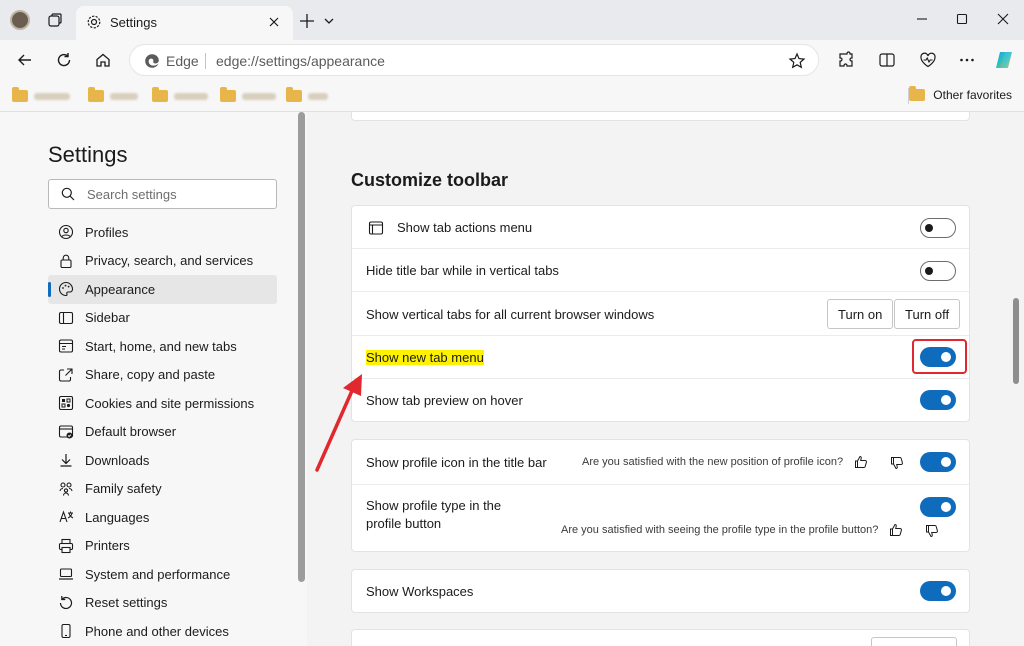 The height and width of the screenshot is (646, 1024). What do you see at coordinates (158, 574) in the screenshot?
I see `sidebar-item-label: System and performance` at bounding box center [158, 574].